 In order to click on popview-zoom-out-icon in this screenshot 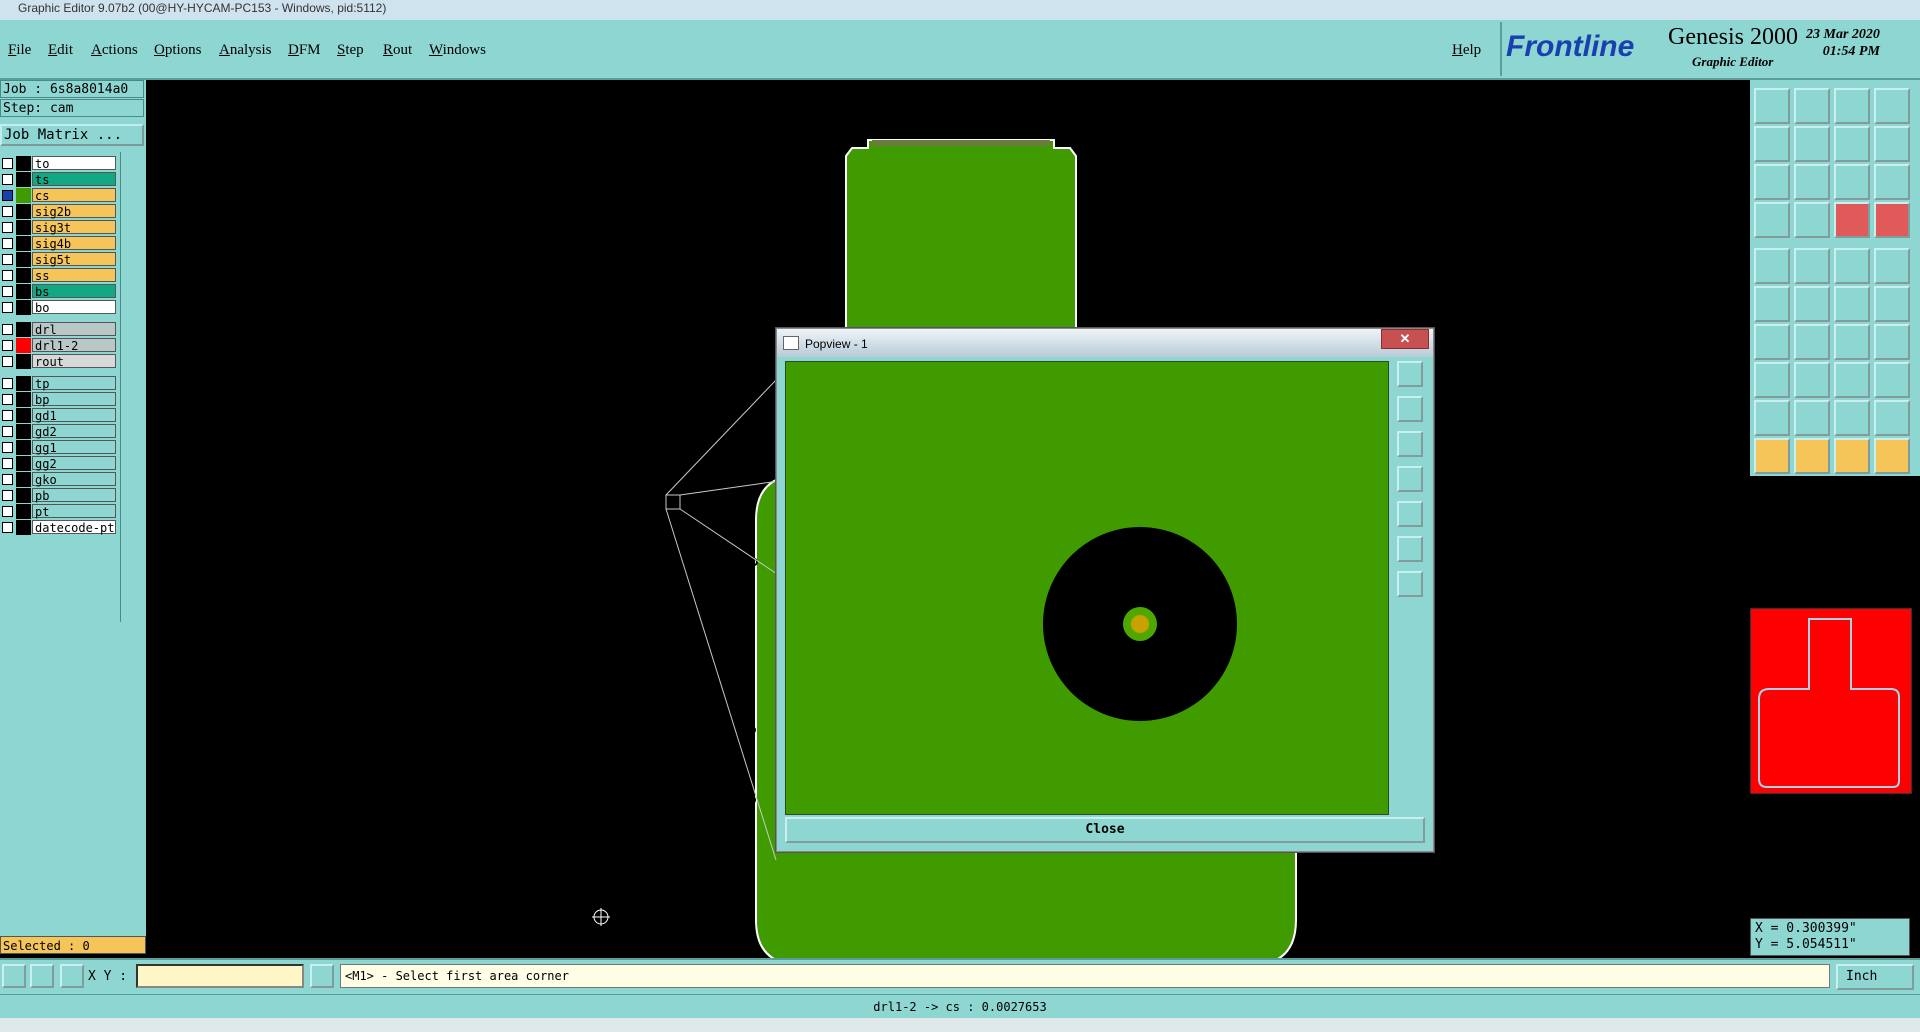, I will do `click(1410, 444)`.